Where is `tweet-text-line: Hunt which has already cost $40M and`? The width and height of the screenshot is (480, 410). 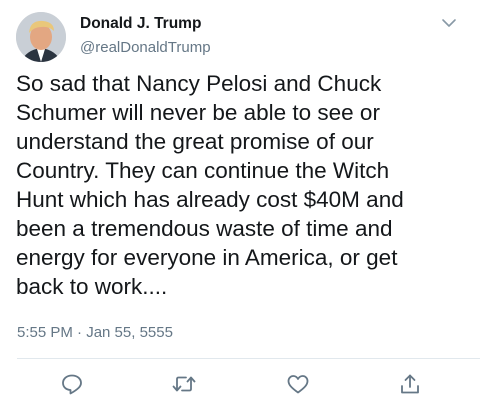 tweet-text-line: Hunt which has already cost $40M and is located at coordinates (210, 199).